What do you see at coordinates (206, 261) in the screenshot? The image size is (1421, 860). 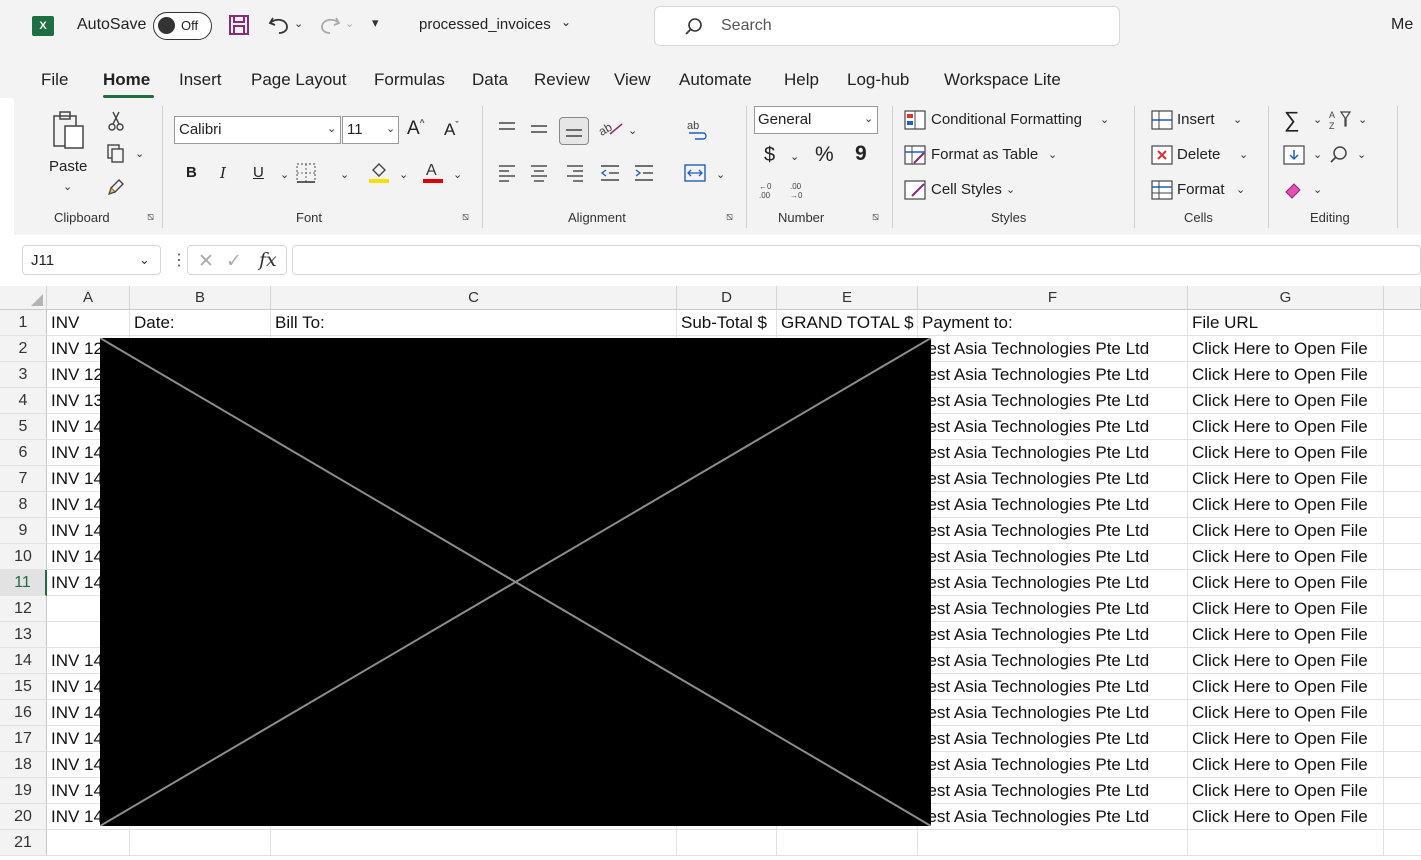 I see `cancel-icon: ✕` at bounding box center [206, 261].